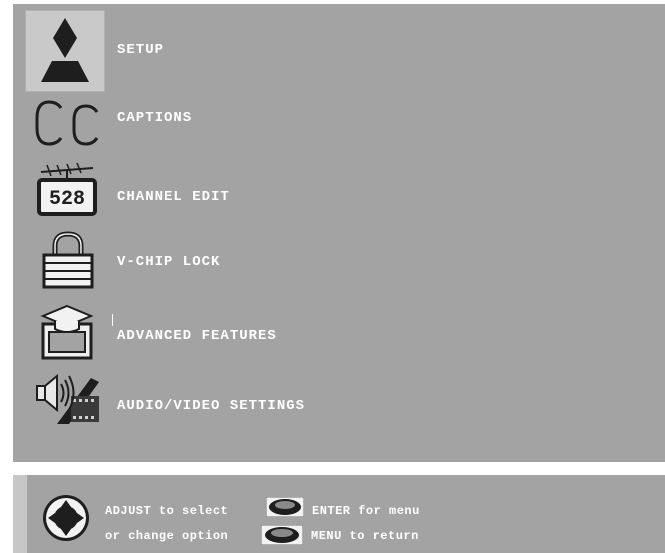  What do you see at coordinates (282, 535) in the screenshot?
I see `menu-button-icon` at bounding box center [282, 535].